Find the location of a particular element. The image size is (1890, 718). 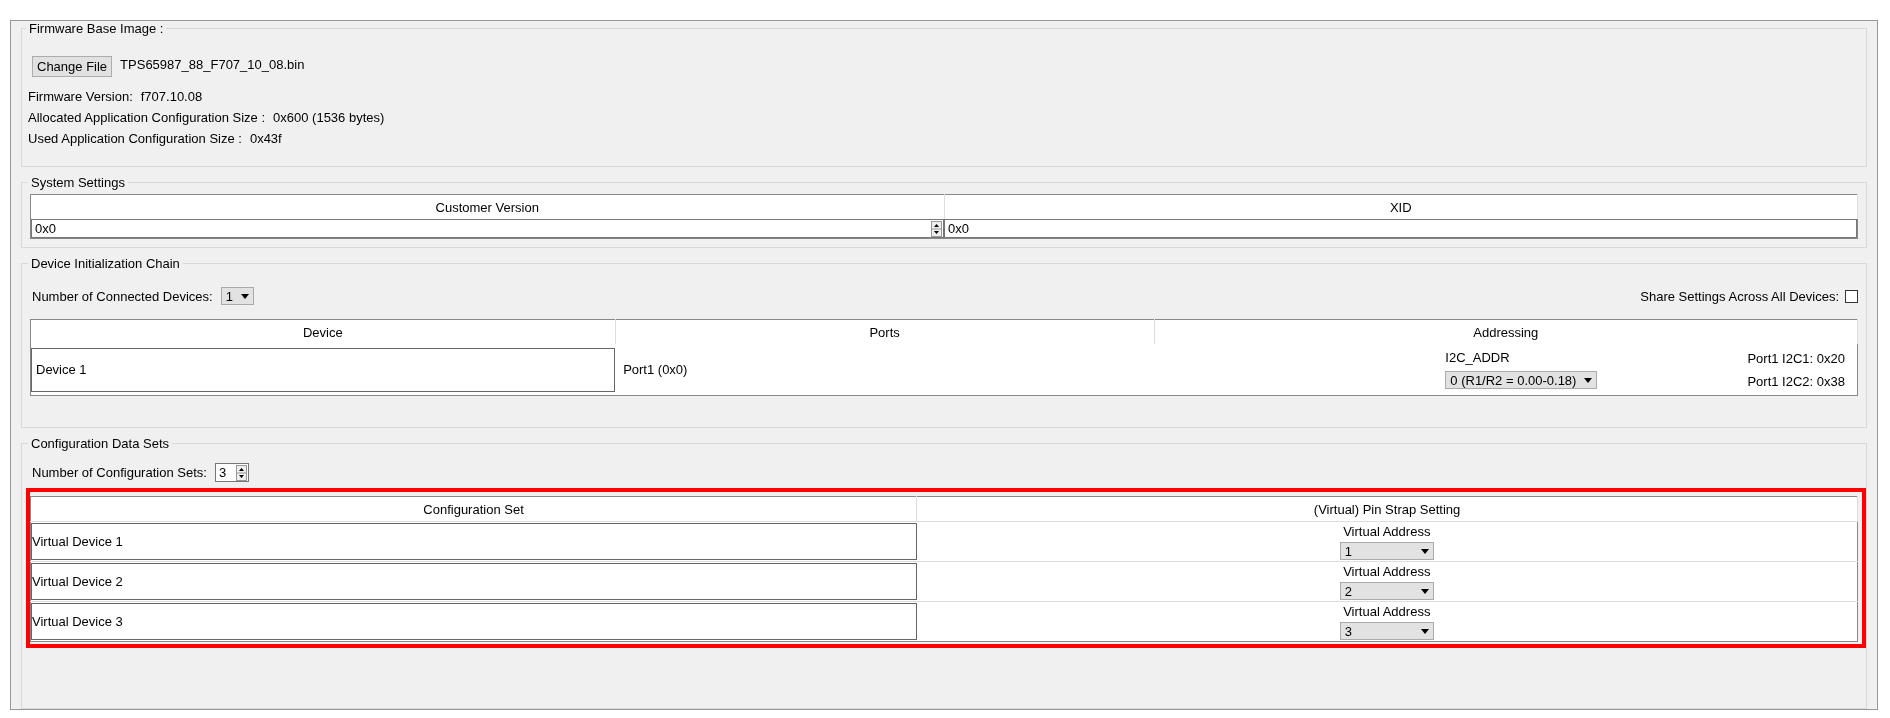

info-value: f707.10.08 is located at coordinates (171, 96).